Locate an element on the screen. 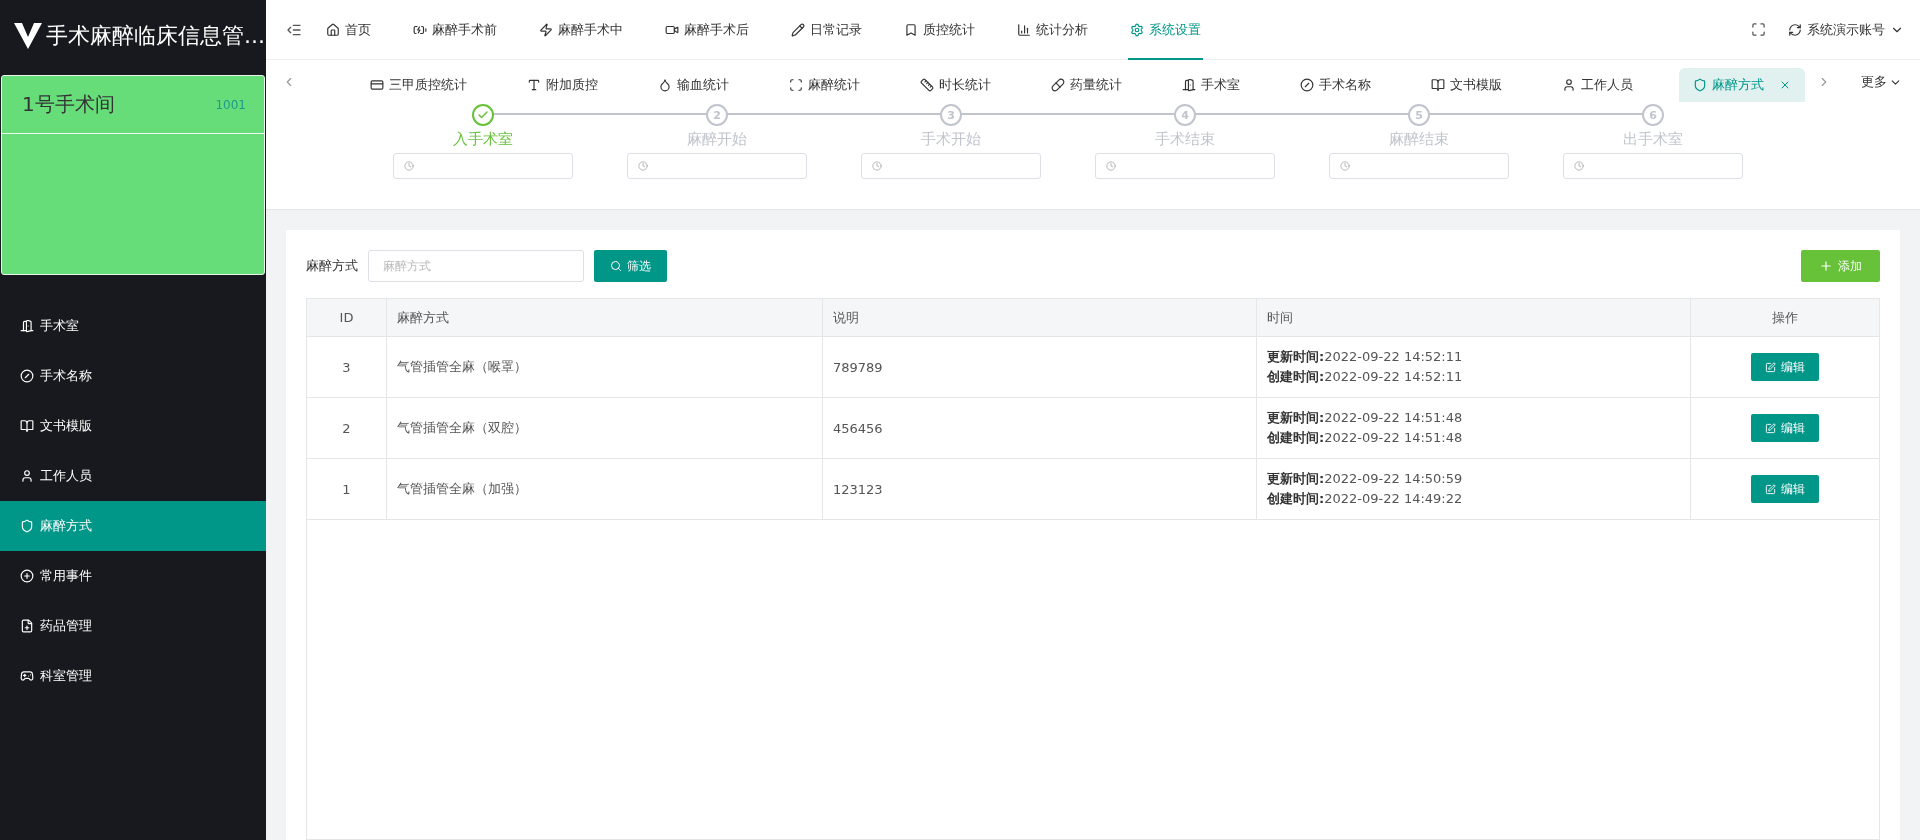  sidebar-item: 常用事件 is located at coordinates (133, 576).